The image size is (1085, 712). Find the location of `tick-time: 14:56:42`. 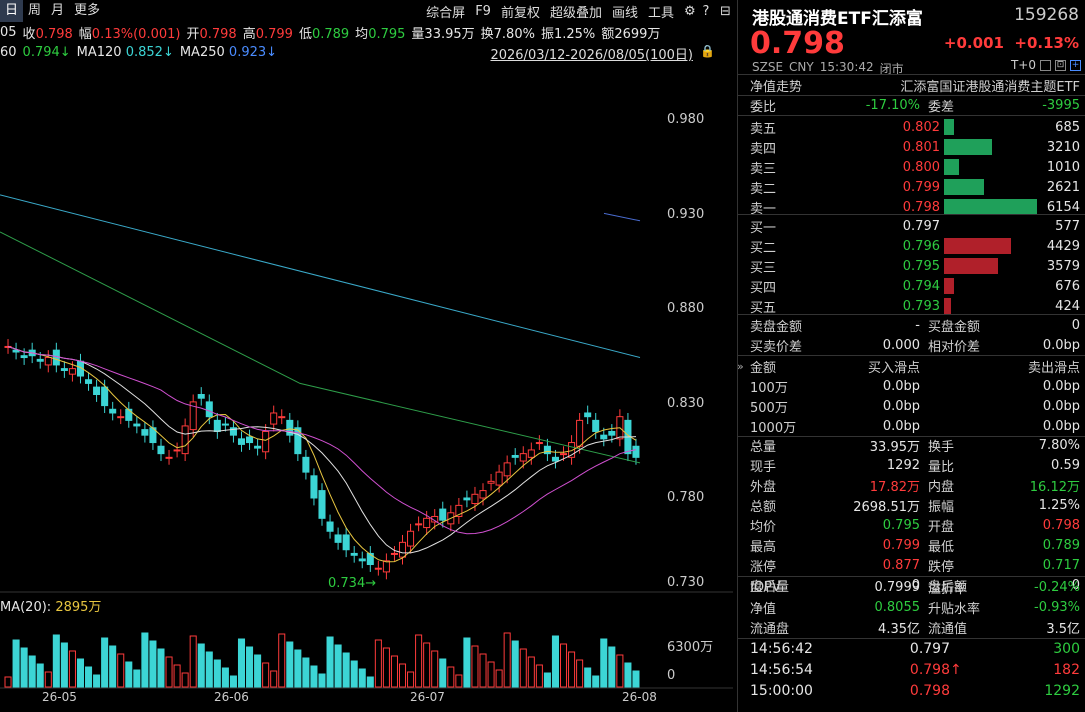

tick-time: 14:56:42 is located at coordinates (781, 649).